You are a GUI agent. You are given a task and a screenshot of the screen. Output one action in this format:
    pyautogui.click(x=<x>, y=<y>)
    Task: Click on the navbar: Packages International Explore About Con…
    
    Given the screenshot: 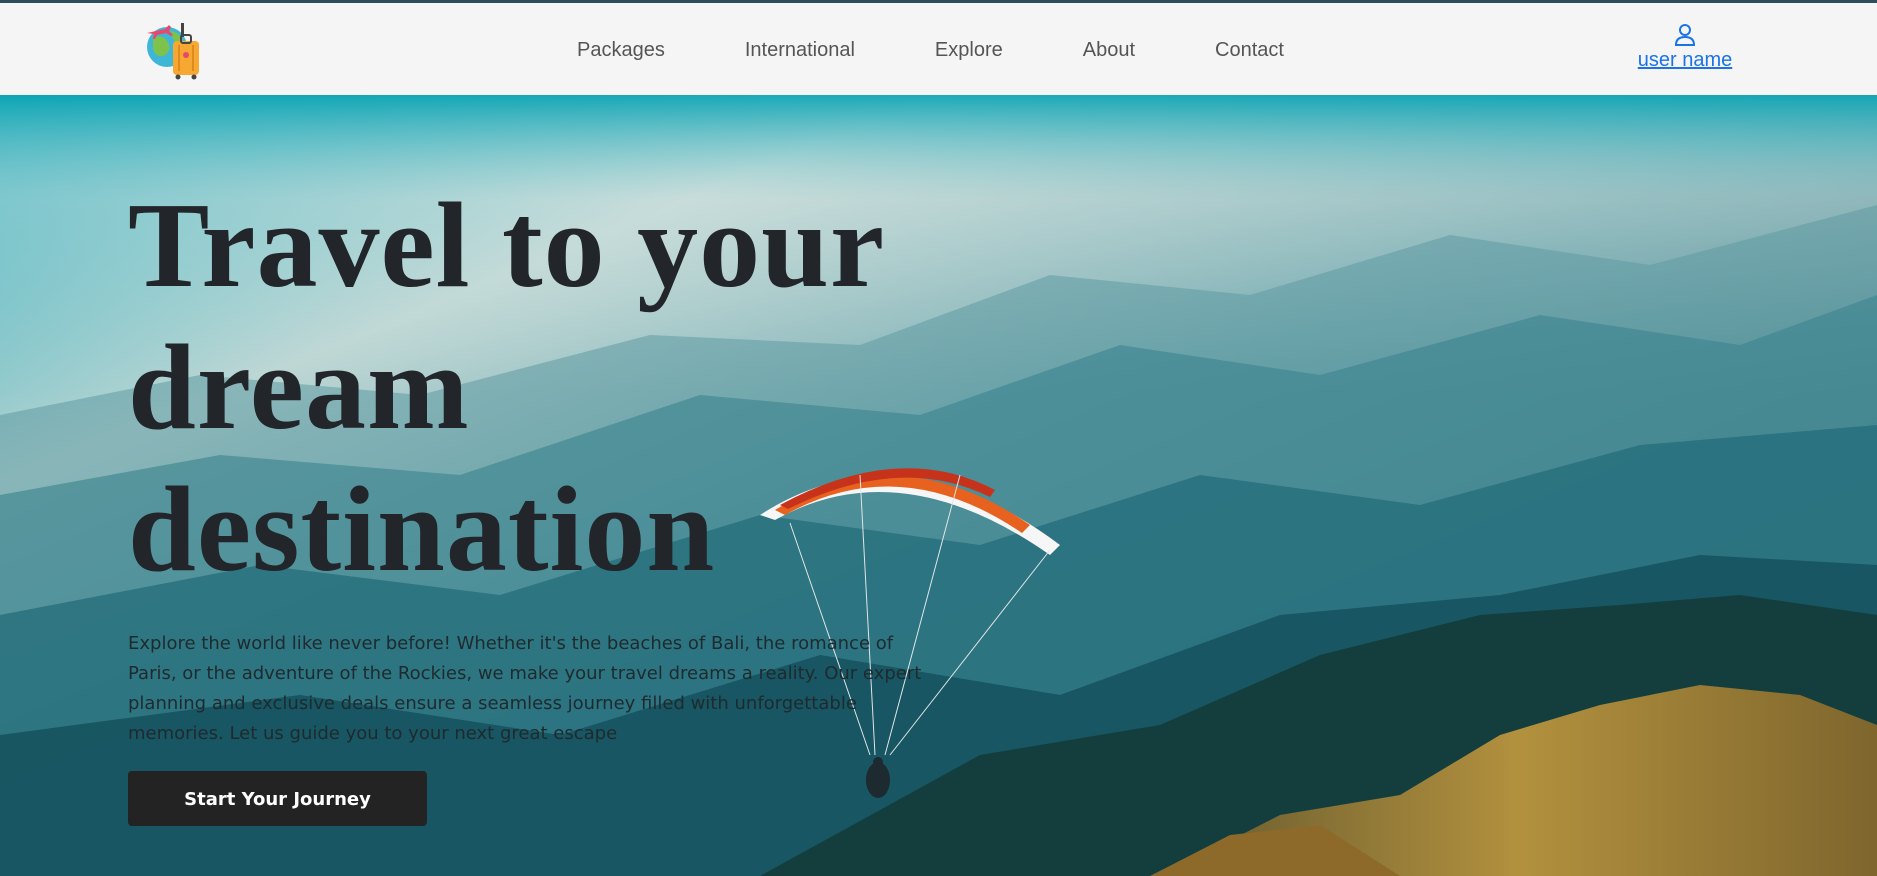 What is the action you would take?
    pyautogui.click(x=938, y=47)
    